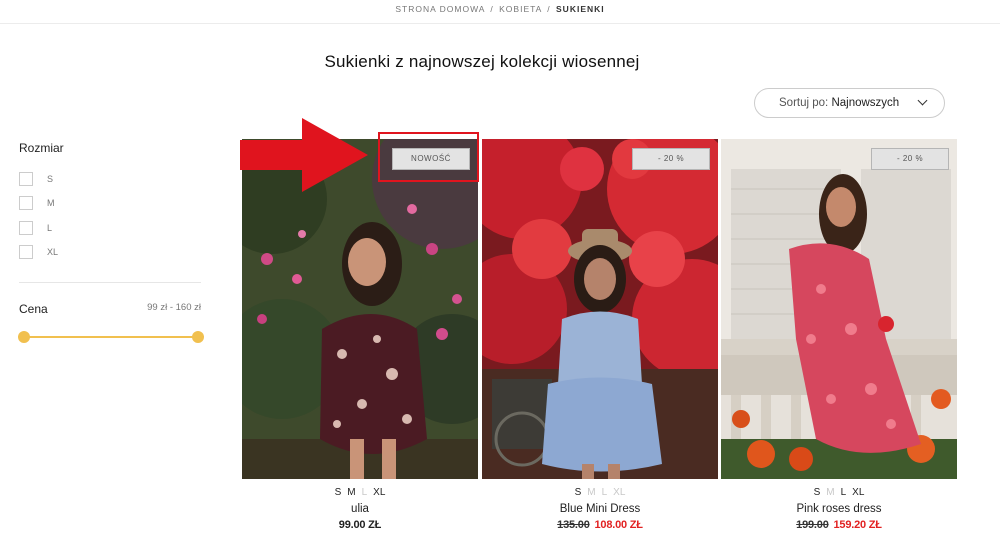  I want to click on sort-dropdown: Sortuj po: Najnowszych, so click(849, 103).